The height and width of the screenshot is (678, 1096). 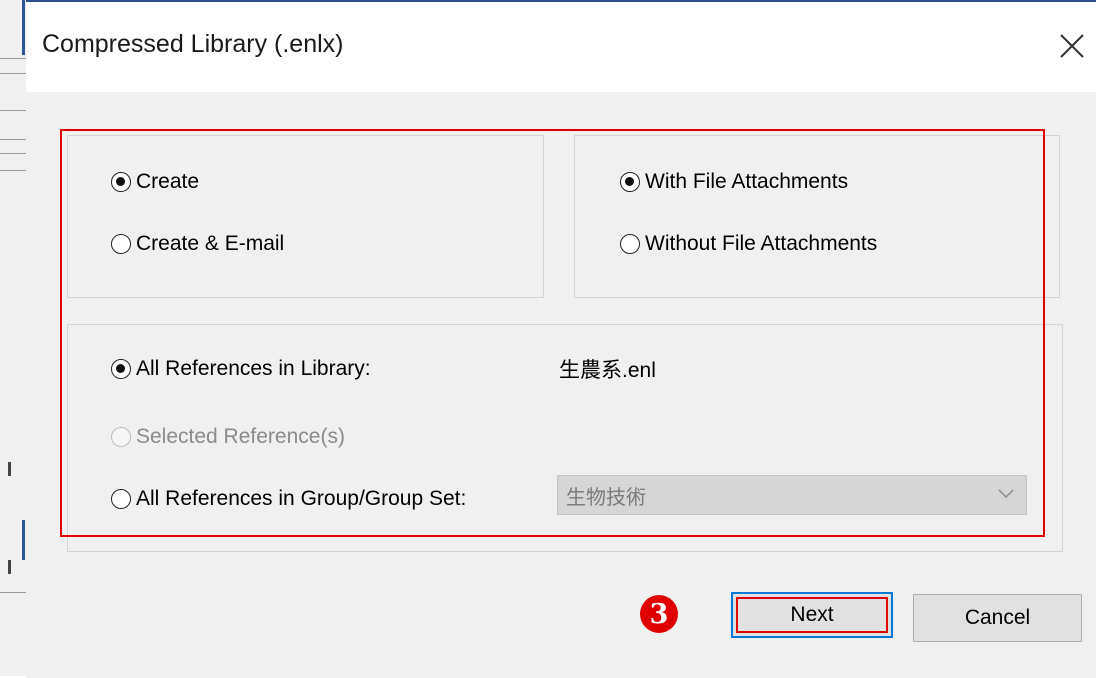 I want to click on radio-create-indicator, so click(x=121, y=182).